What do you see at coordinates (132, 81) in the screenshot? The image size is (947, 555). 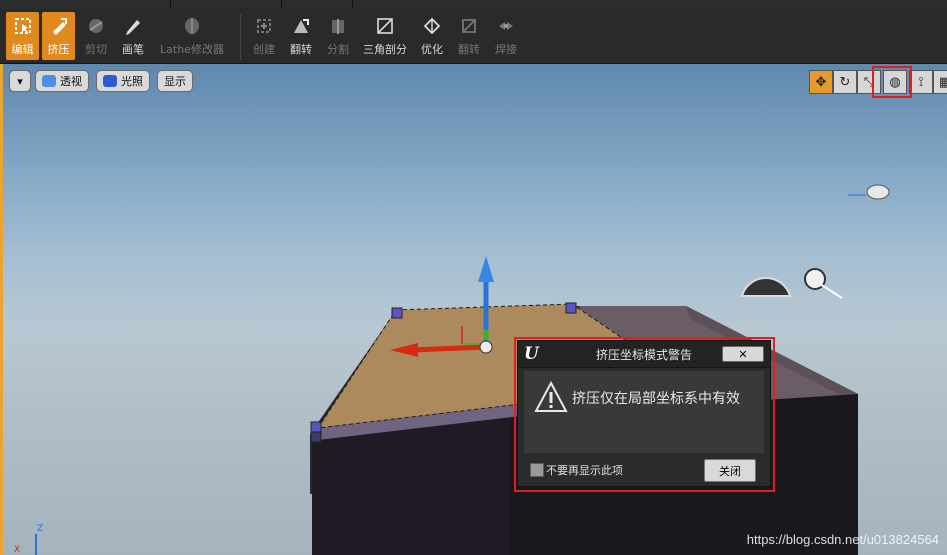 I see `lit-label: 光照` at bounding box center [132, 81].